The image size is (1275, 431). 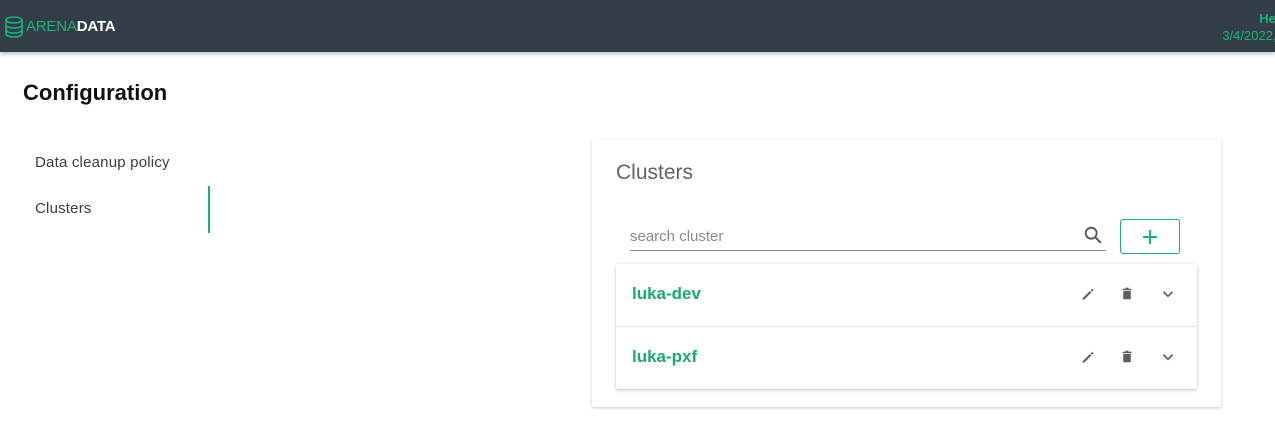 I want to click on config-sidebar: Data cleanup policy Clusters, so click(x=106, y=186).